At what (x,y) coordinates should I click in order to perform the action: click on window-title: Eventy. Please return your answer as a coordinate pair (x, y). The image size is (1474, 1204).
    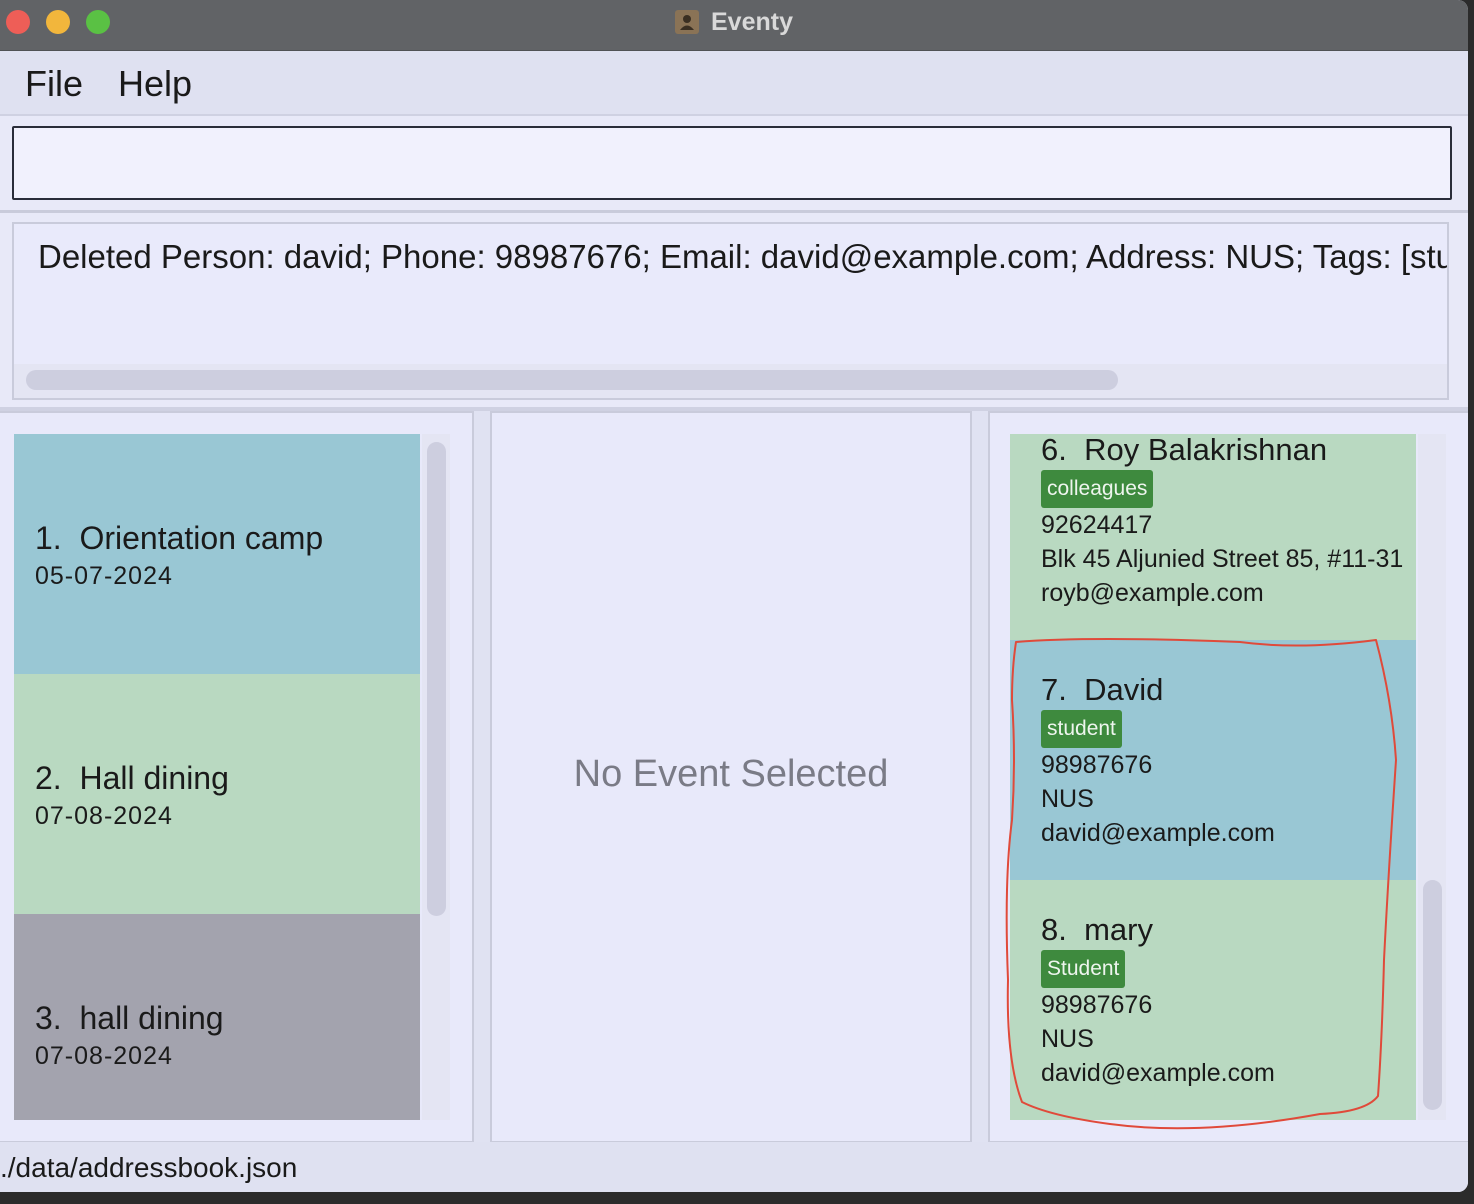
    Looking at the image, I should click on (752, 21).